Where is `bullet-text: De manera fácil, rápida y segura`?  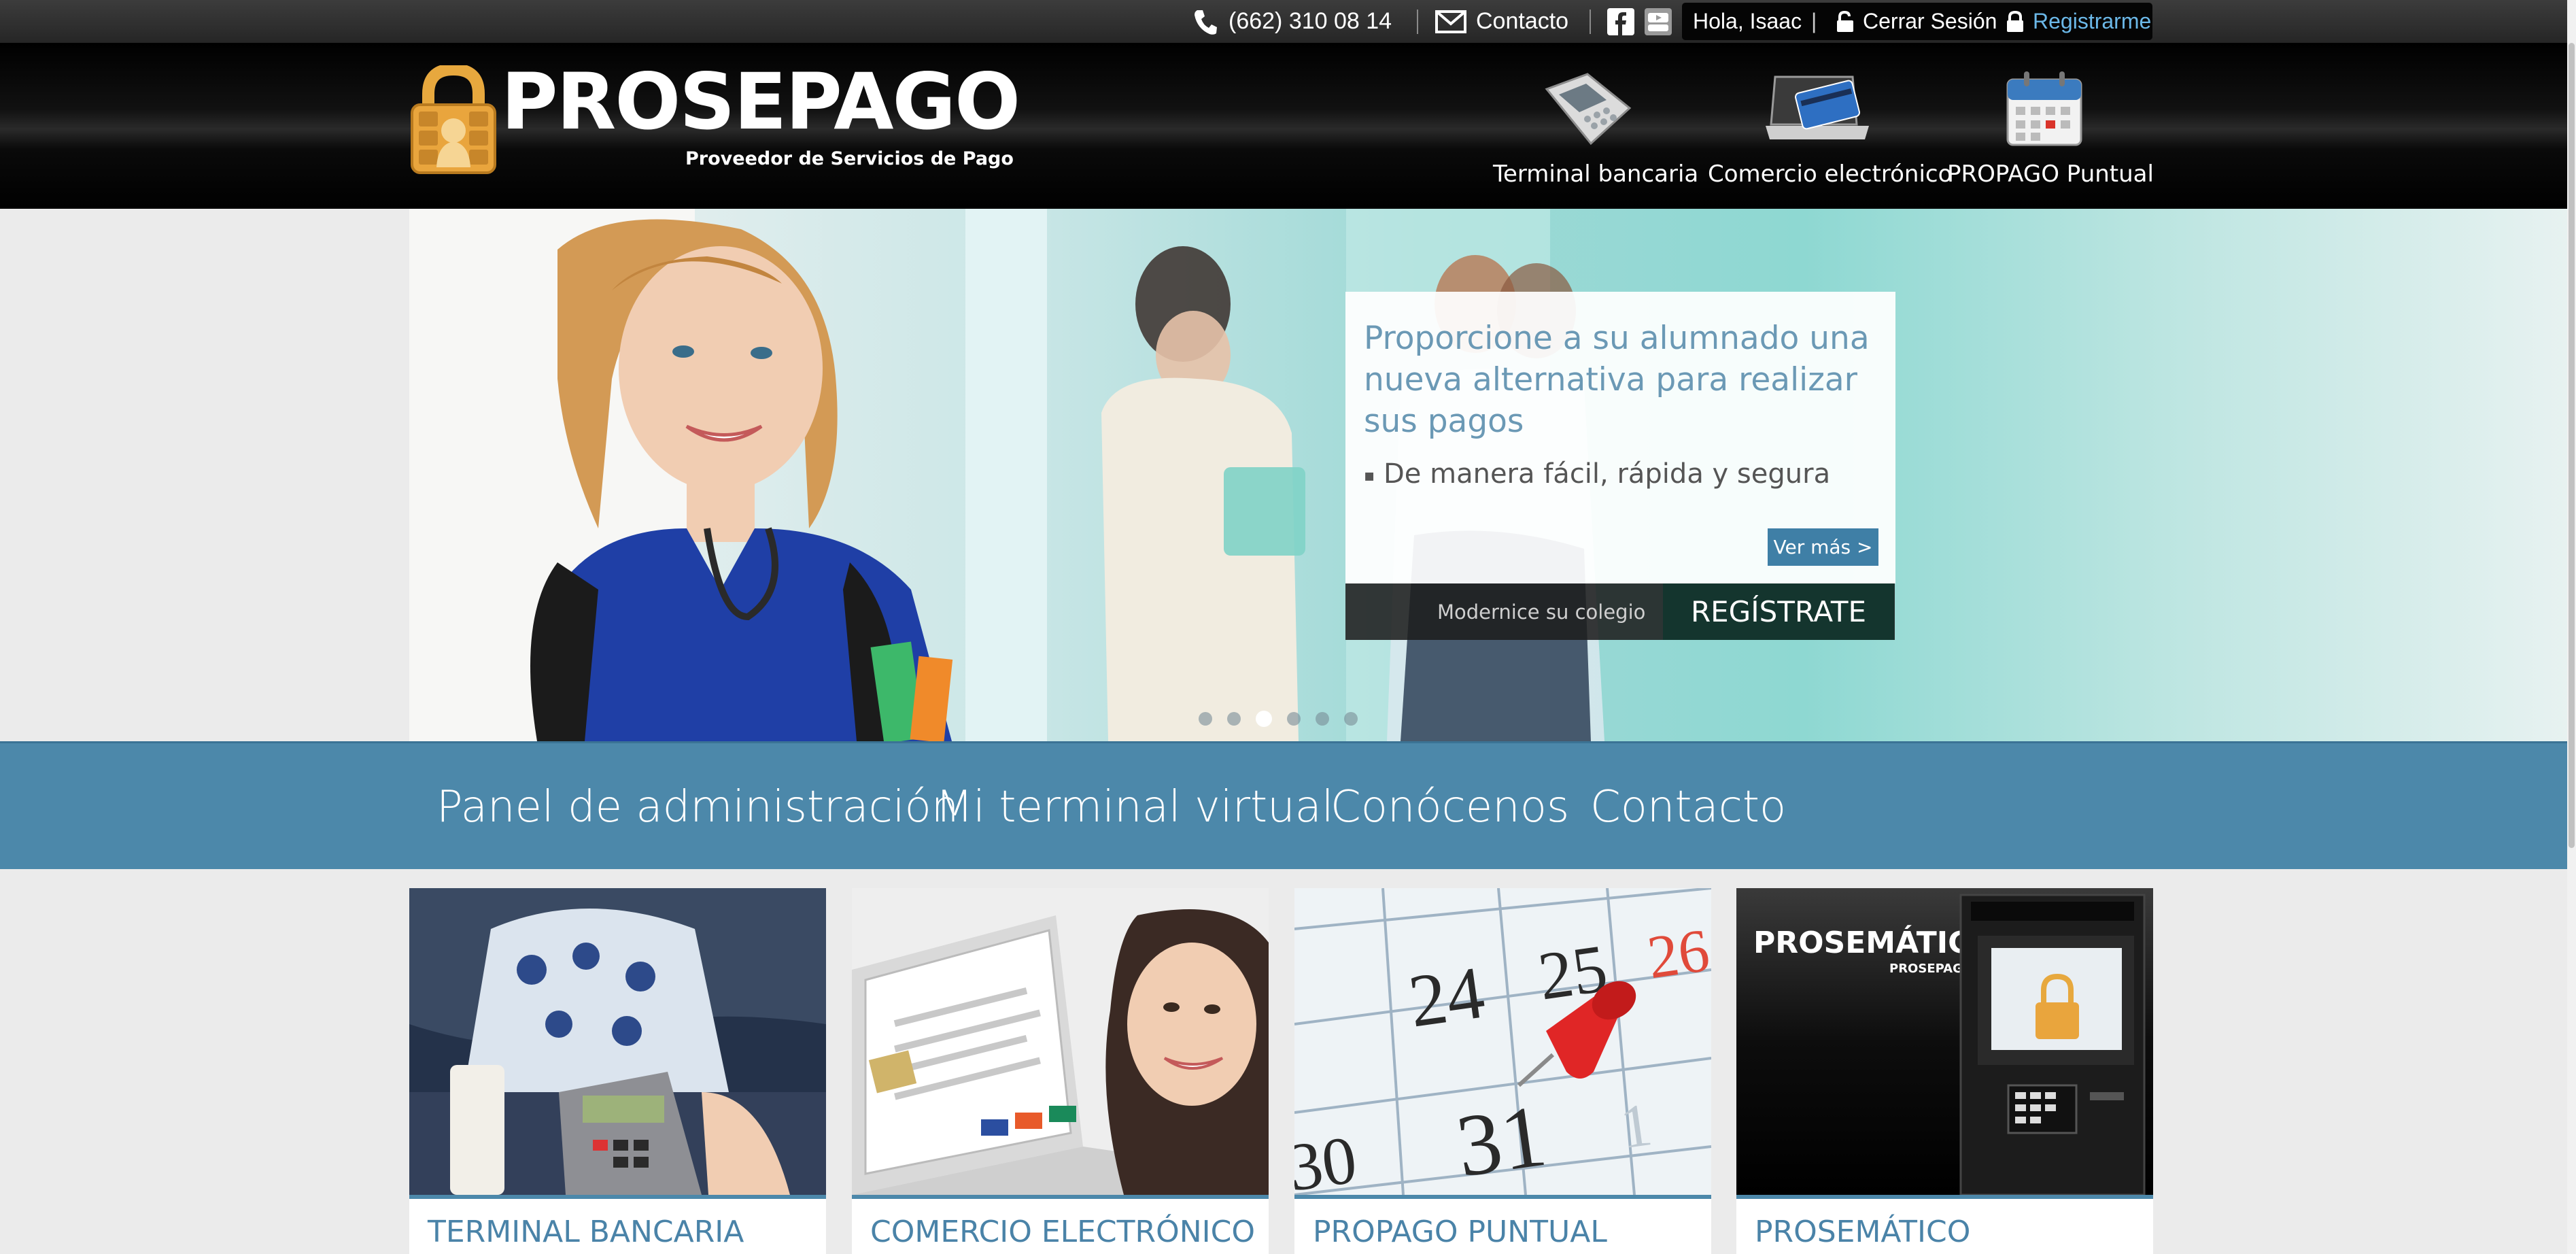 bullet-text: De manera fácil, rápida y segura is located at coordinates (1607, 474).